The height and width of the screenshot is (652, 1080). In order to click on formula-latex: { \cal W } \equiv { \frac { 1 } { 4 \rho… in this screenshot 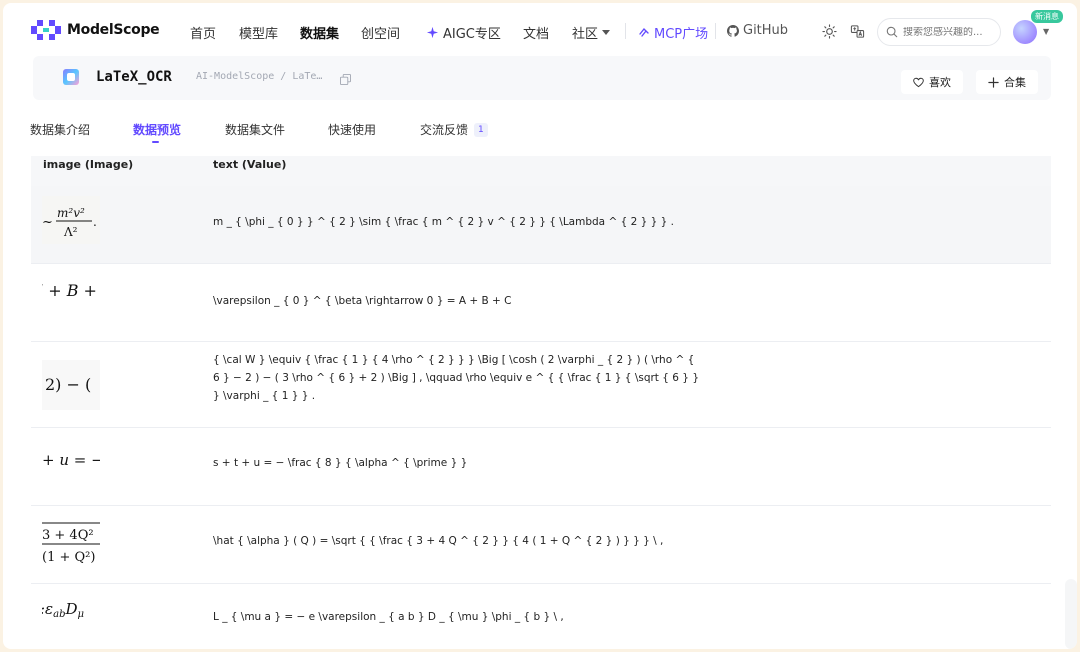, I will do `click(456, 378)`.